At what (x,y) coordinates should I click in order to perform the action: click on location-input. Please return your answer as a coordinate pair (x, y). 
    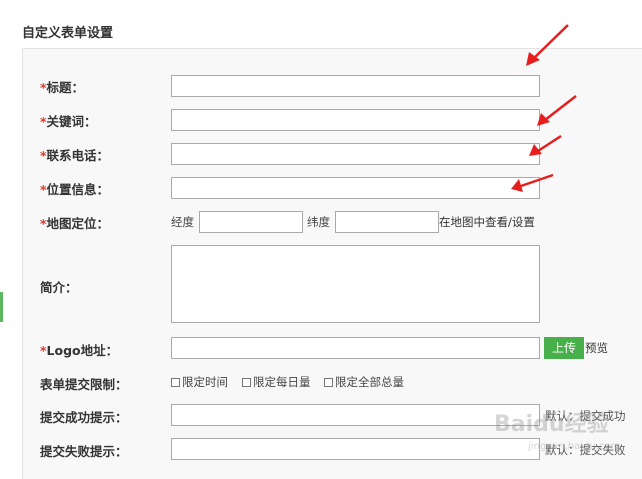
    Looking at the image, I should click on (355, 188).